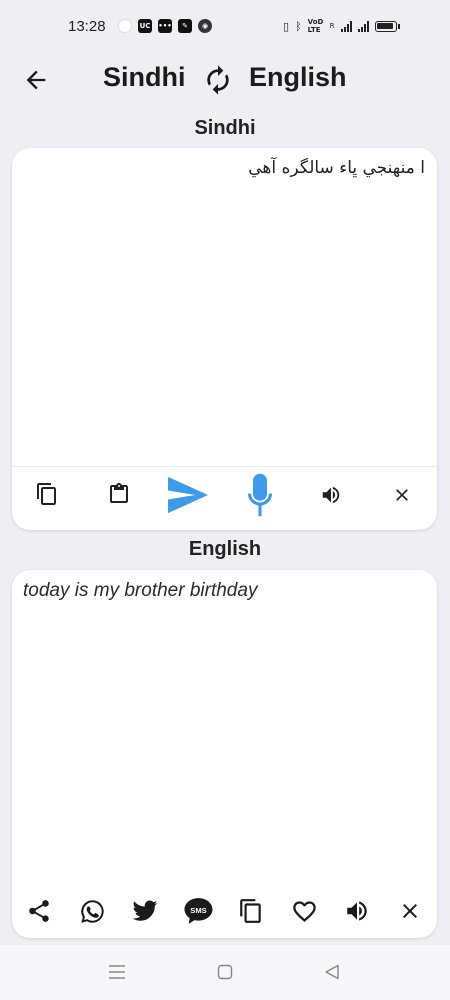  Describe the element at coordinates (315, 26) in the screenshot. I see `volte-label: VoD LTE` at that location.